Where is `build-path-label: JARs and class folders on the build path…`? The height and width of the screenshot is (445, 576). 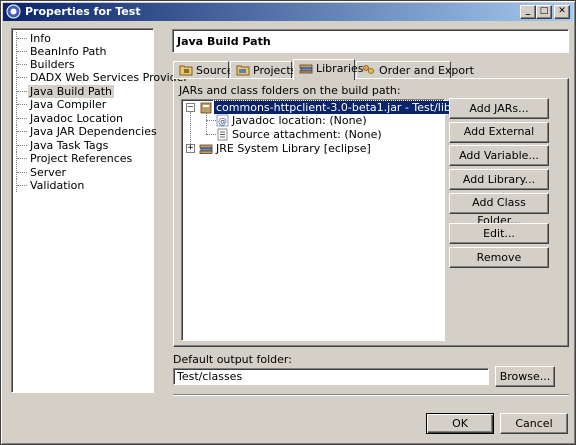
build-path-label: JARs and class folders on the build path… is located at coordinates (290, 90).